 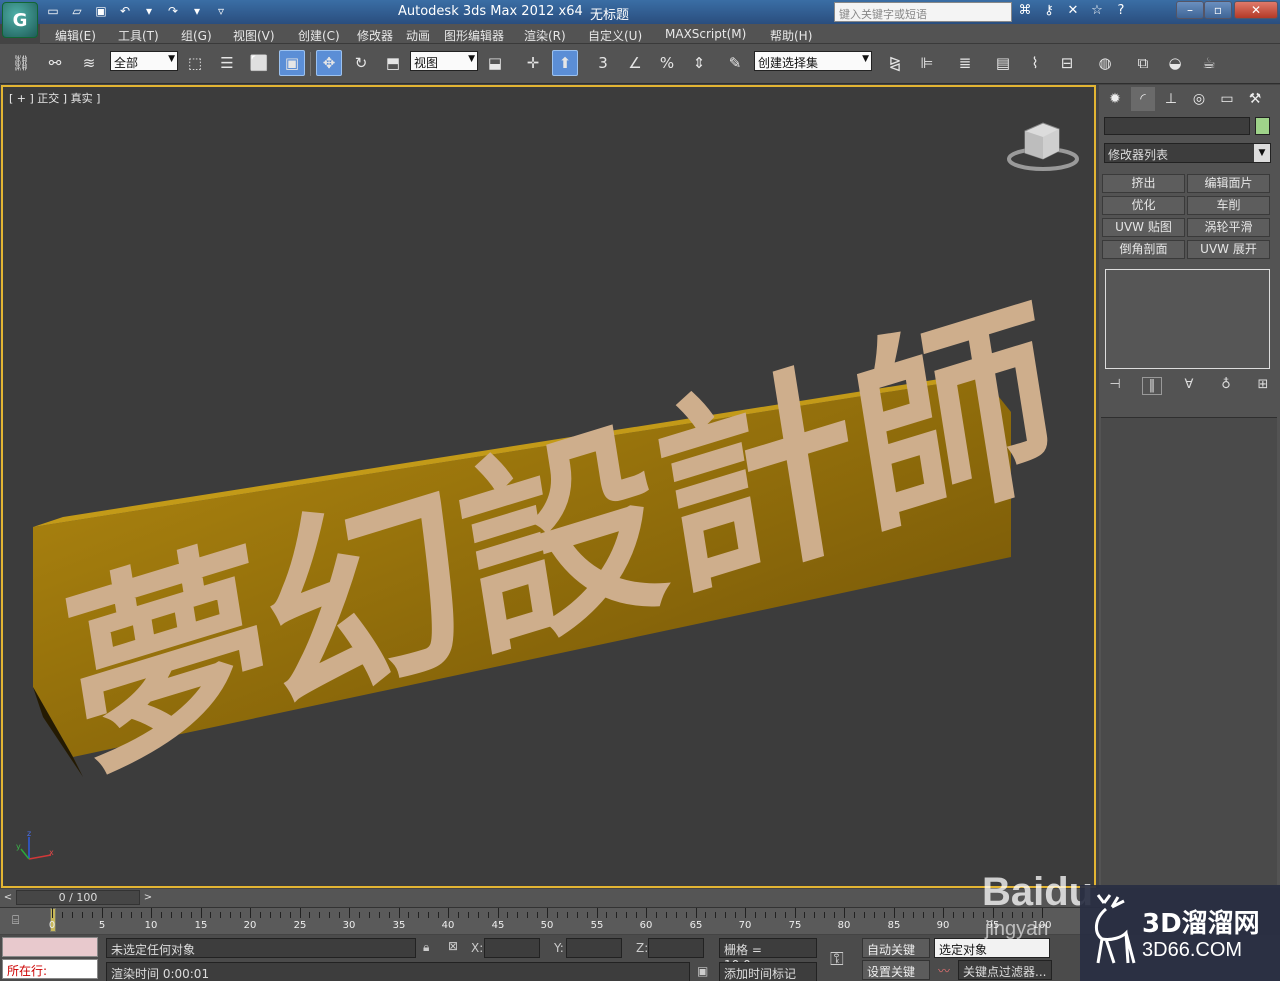 I want to click on modifier-uvw-map-button: UVW 贴图, so click(x=1143, y=227).